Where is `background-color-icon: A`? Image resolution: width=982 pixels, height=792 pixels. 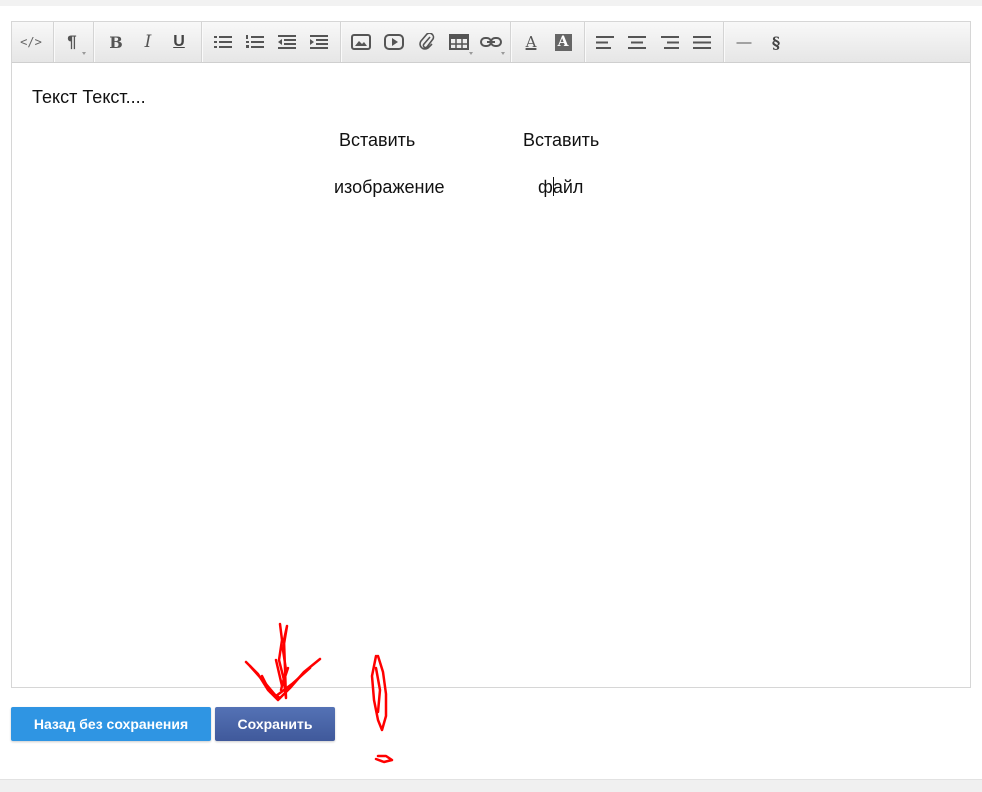
background-color-icon: A is located at coordinates (563, 42).